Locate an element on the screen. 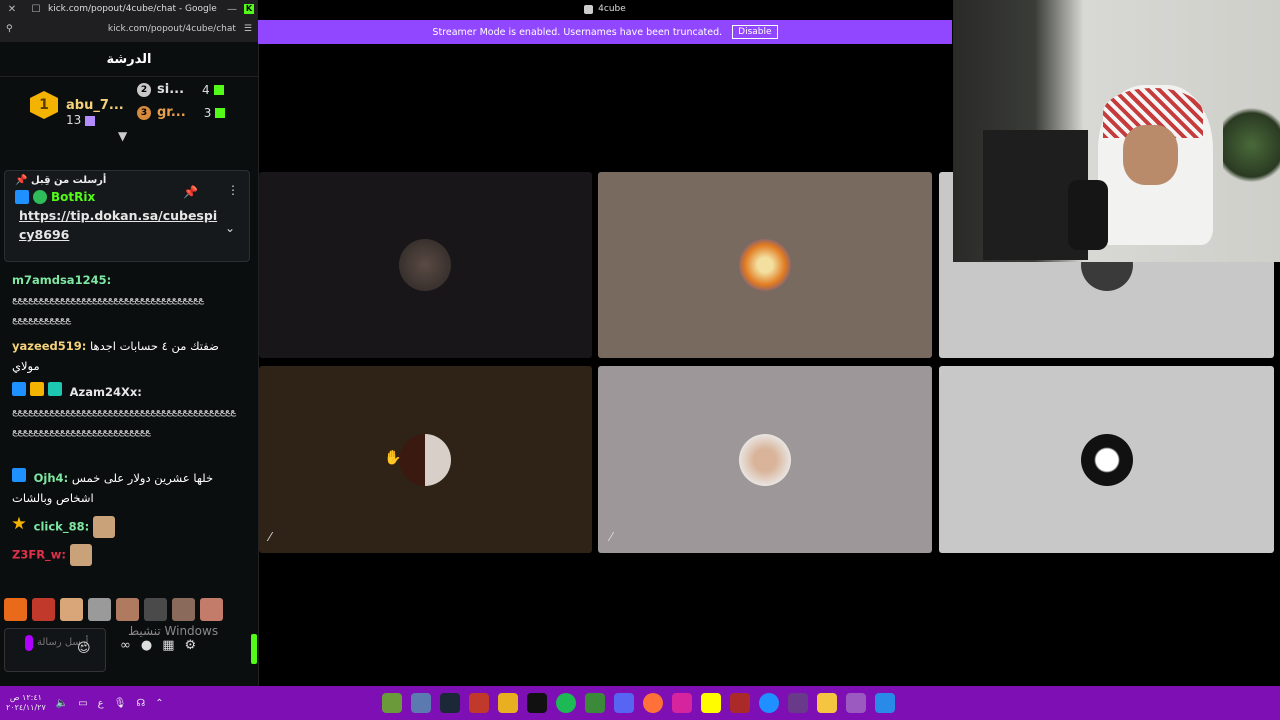  mic-tray-icon: 🎙 is located at coordinates (120, 703).